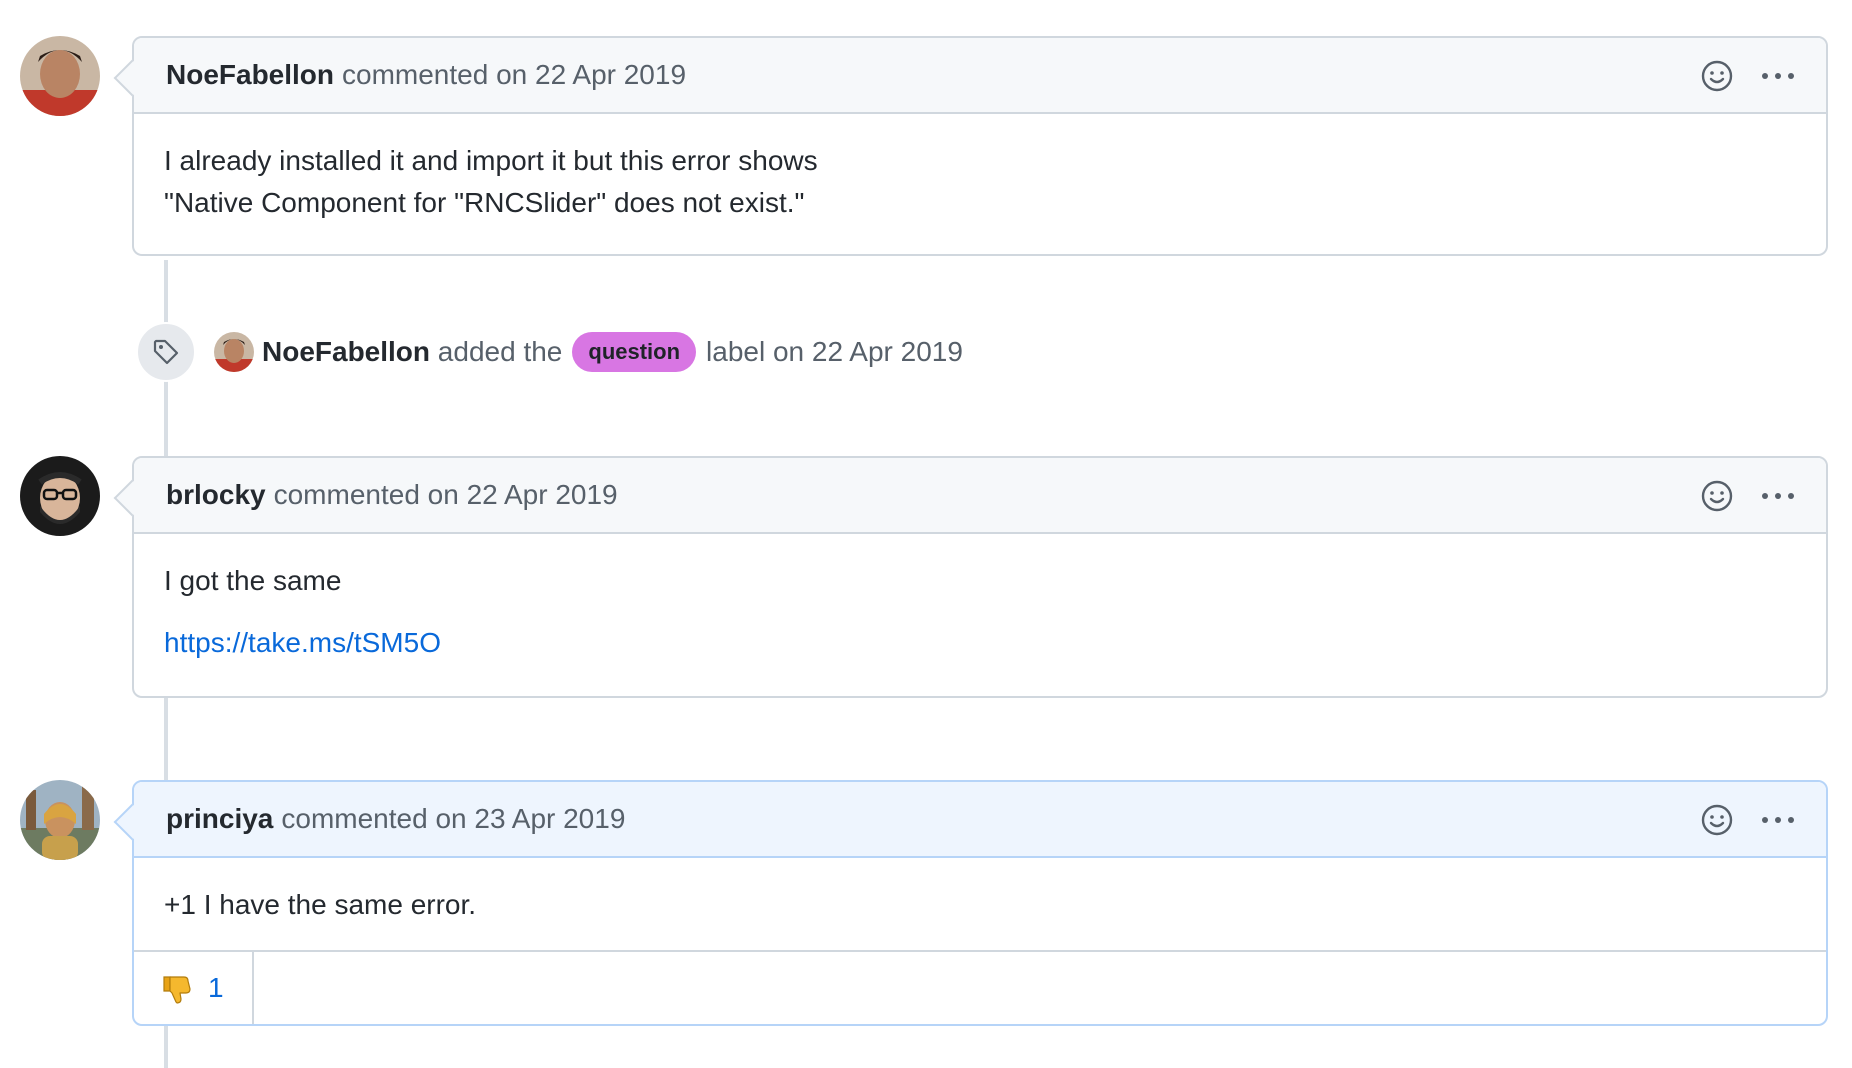 This screenshot has width=1852, height=1068. I want to click on event-suffix: label on 22 Apr 2019, so click(834, 352).